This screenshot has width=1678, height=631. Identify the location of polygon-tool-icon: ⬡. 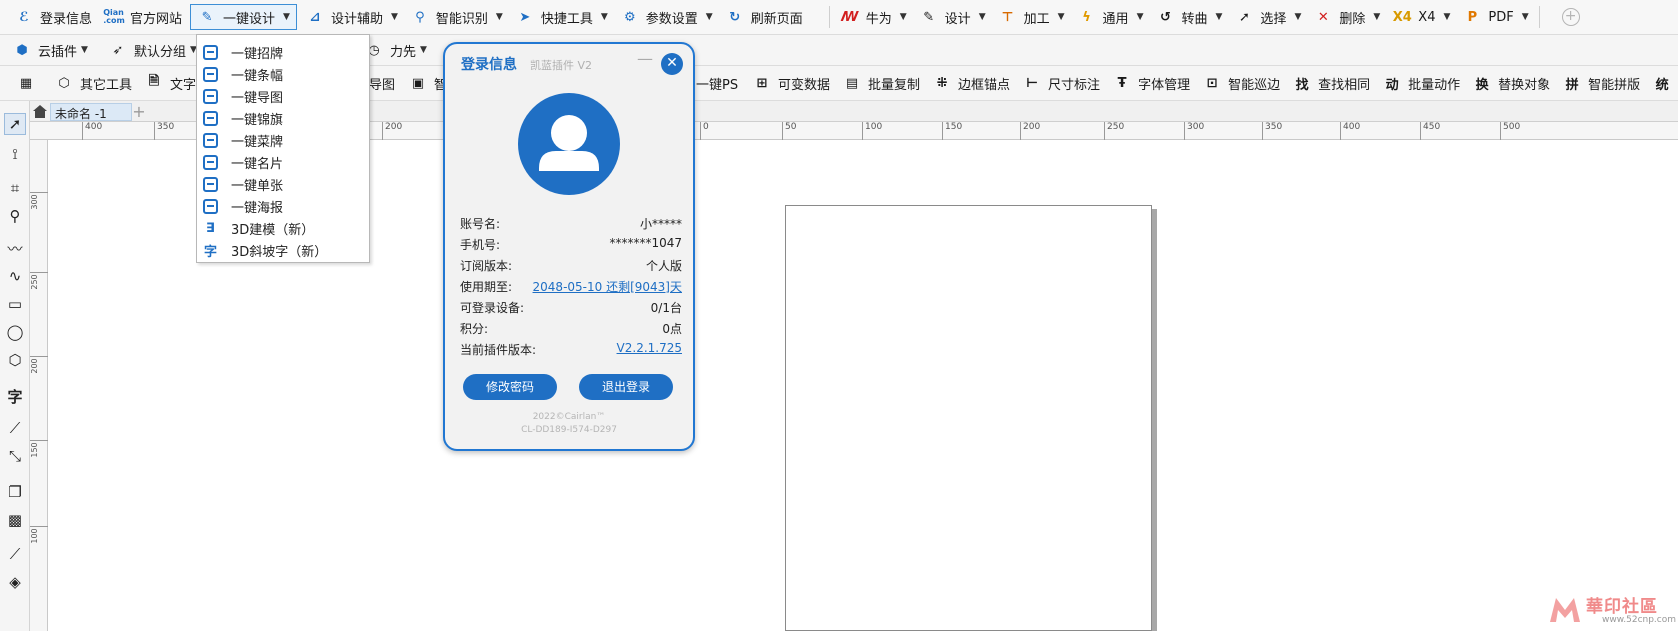
(15, 360).